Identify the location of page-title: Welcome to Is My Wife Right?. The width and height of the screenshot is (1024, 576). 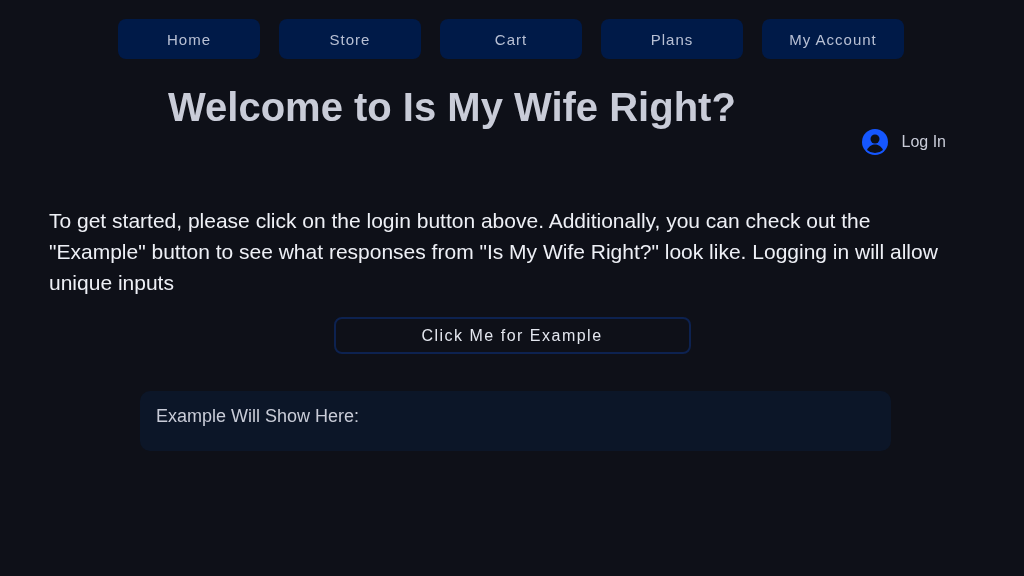
(452, 107).